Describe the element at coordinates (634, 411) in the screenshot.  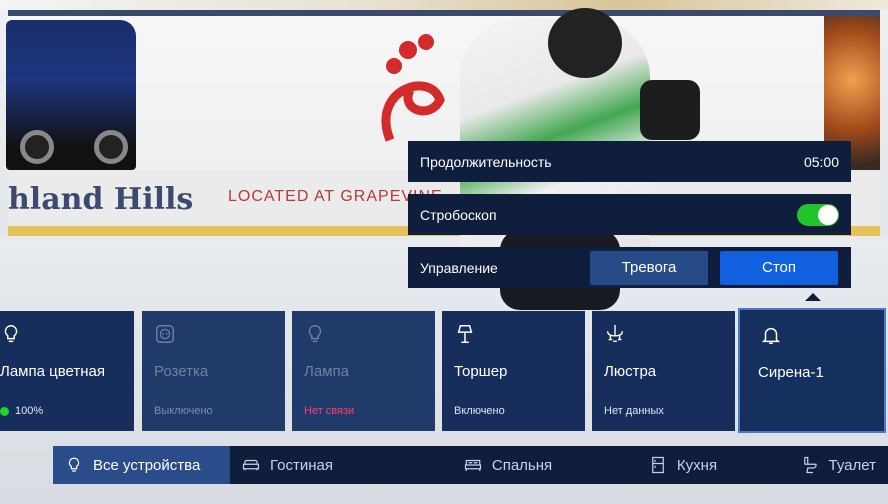
I see `device-status: Нет данных` at that location.